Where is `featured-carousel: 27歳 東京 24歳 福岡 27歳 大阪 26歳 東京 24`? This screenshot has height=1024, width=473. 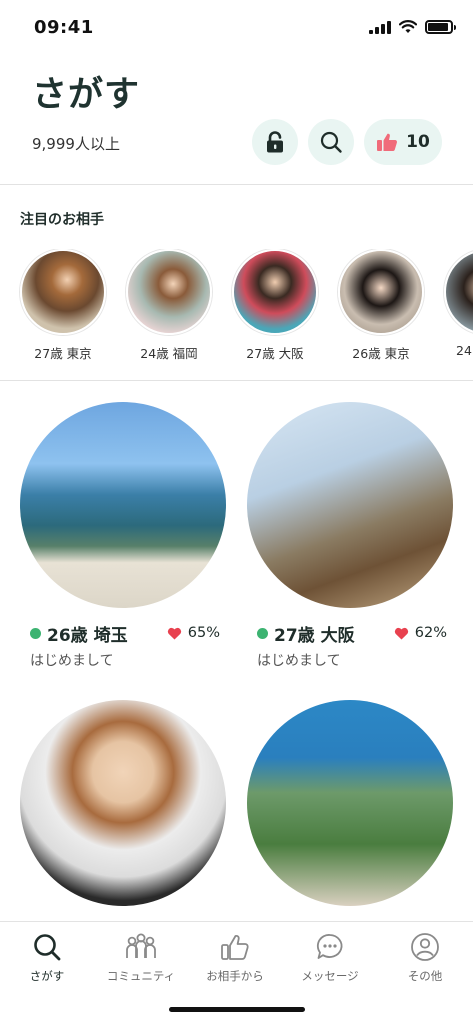 featured-carousel: 27歳 東京 24歳 福岡 27歳 大阪 26歳 東京 24 is located at coordinates (236, 306).